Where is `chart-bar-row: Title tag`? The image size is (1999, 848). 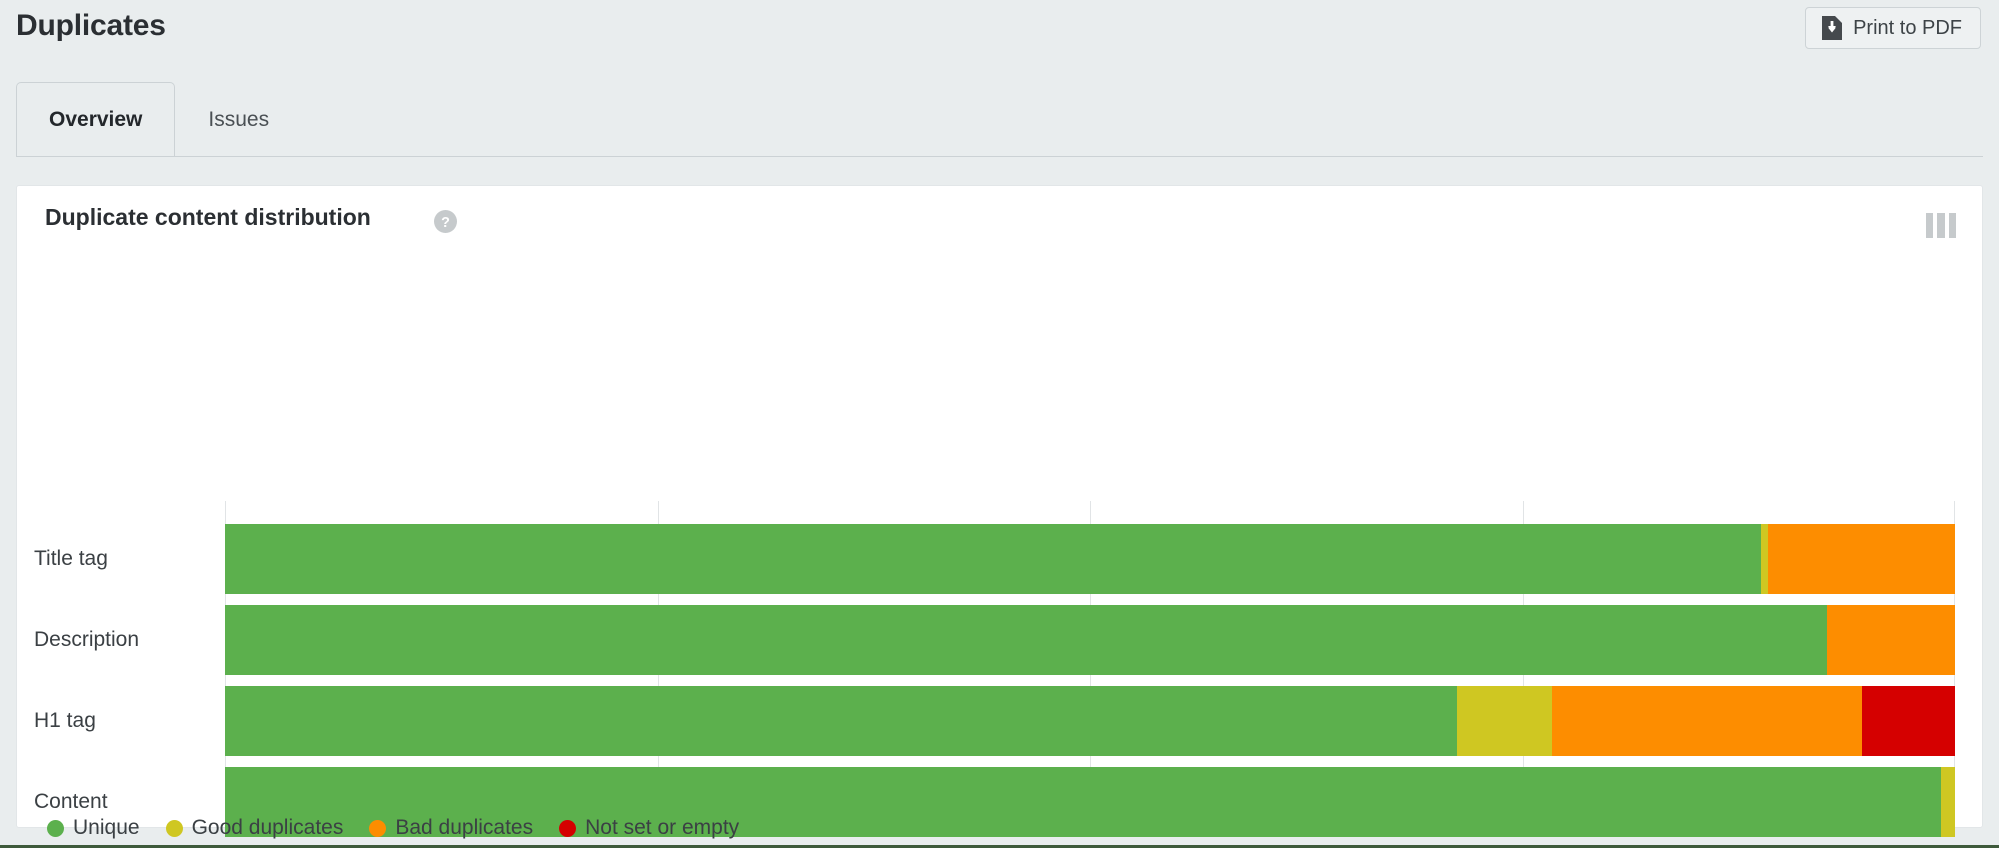 chart-bar-row: Title tag is located at coordinates (994, 559).